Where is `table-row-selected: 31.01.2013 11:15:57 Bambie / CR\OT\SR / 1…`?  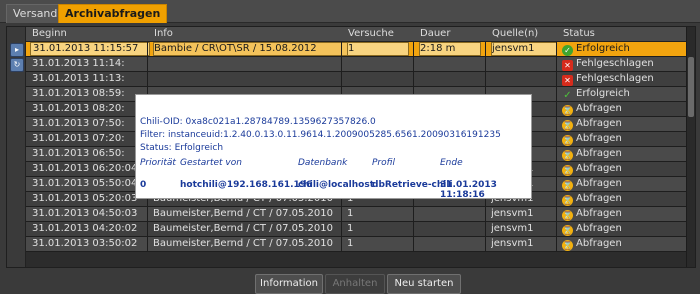 table-row-selected: 31.01.2013 11:15:57 Bambie / CR\OT\SR / 1… is located at coordinates (356, 49).